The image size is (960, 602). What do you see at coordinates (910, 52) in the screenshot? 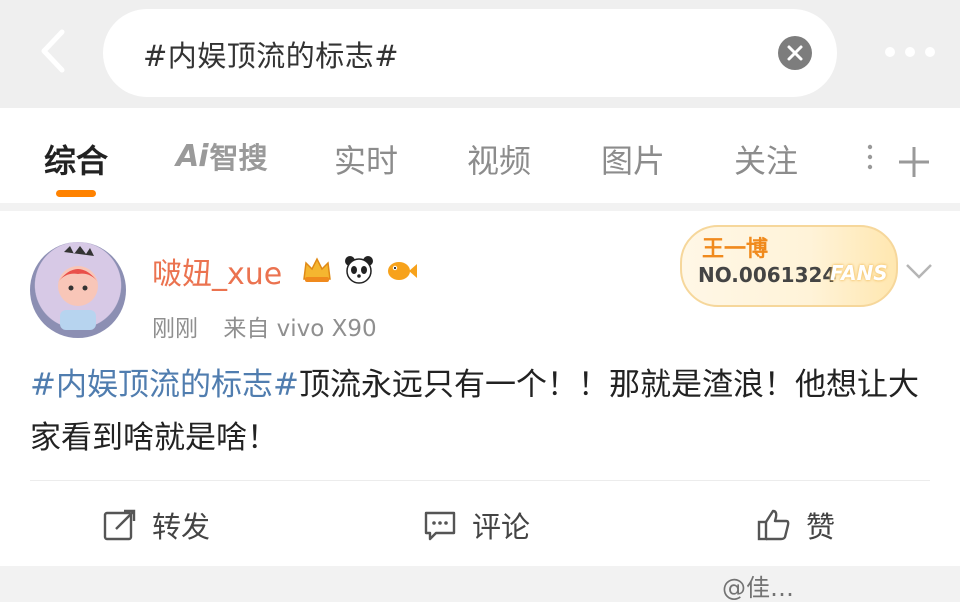
I see `more-options-icon` at bounding box center [910, 52].